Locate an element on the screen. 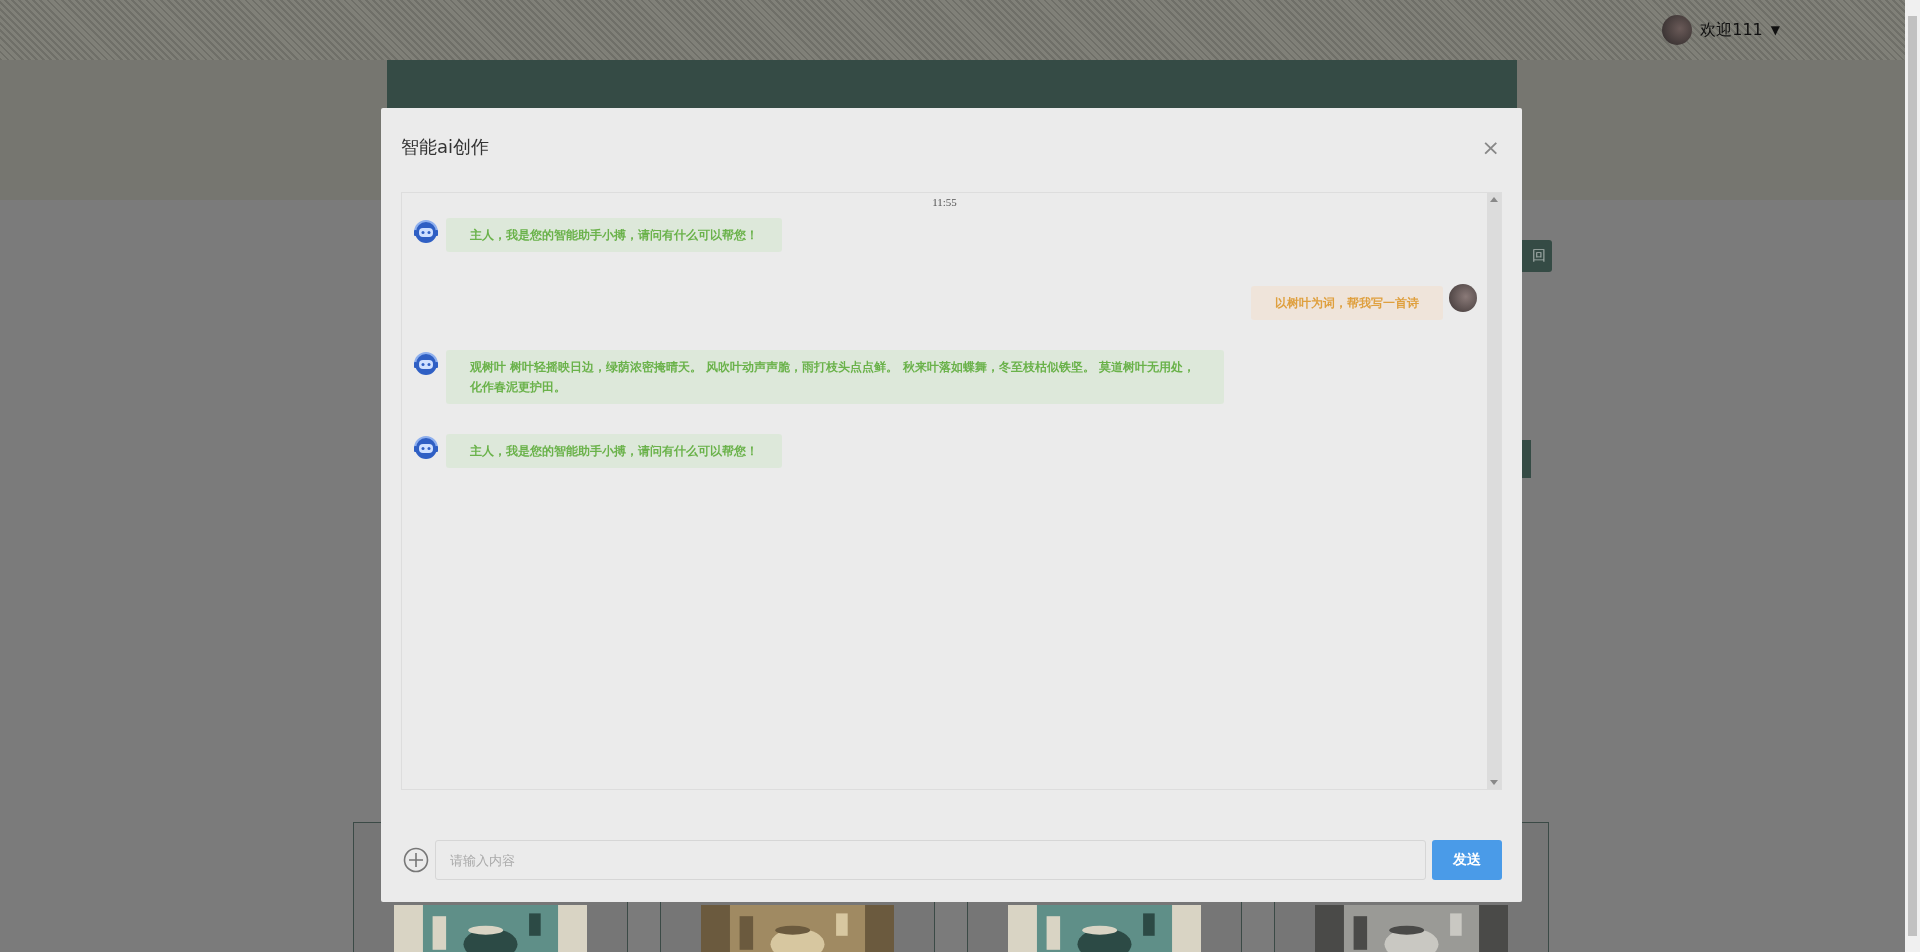  page-scrollbar is located at coordinates (1912, 476).